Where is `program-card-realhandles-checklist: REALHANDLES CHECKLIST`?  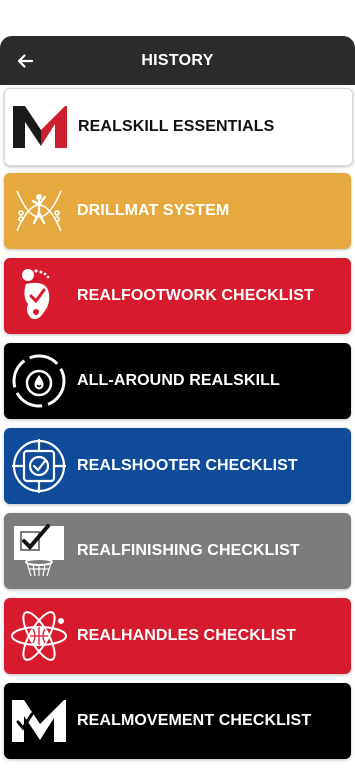 program-card-realhandles-checklist: REALHANDLES CHECKLIST is located at coordinates (177, 636).